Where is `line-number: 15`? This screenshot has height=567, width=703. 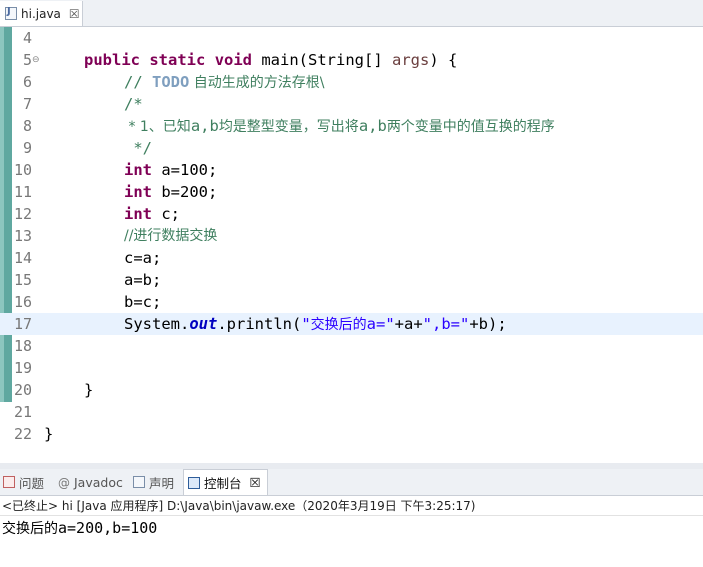
line-number: 15 is located at coordinates (22, 280).